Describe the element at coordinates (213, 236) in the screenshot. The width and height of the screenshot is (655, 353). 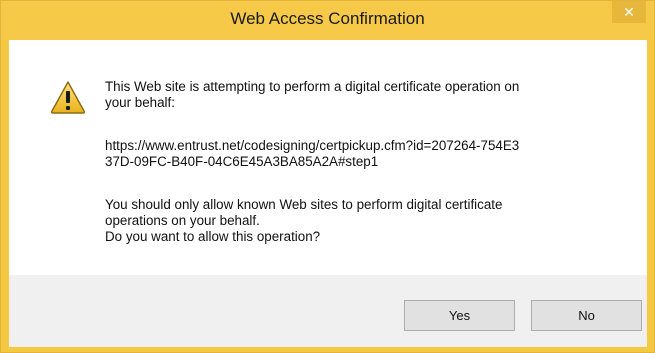
I see `question-line: Do you want to allow this operation?` at that location.